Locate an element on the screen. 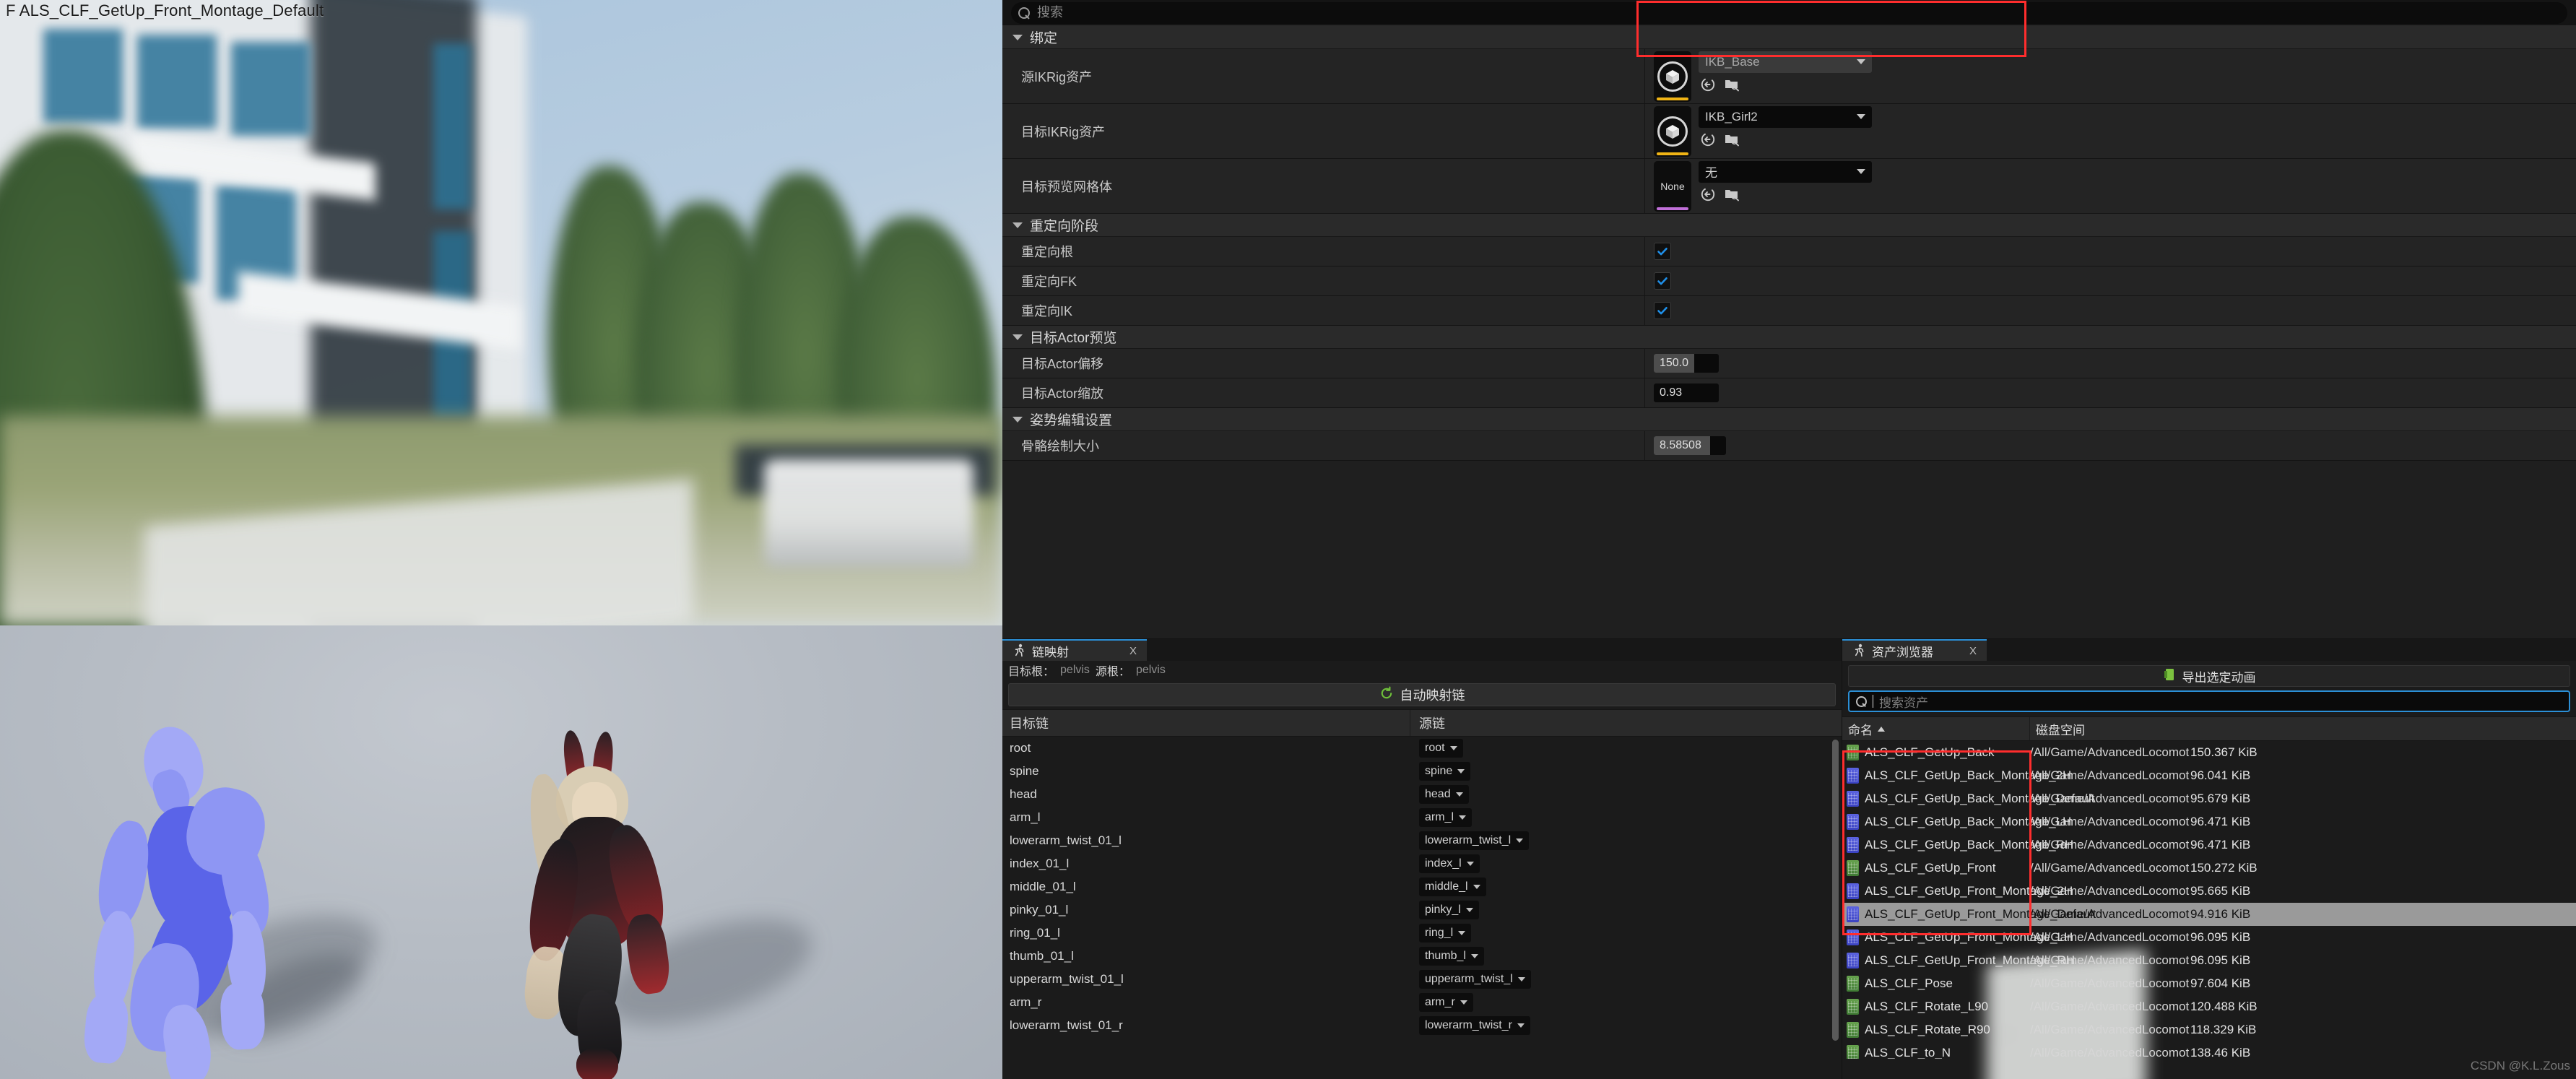  checkbox-retarget-ik is located at coordinates (1662, 310).